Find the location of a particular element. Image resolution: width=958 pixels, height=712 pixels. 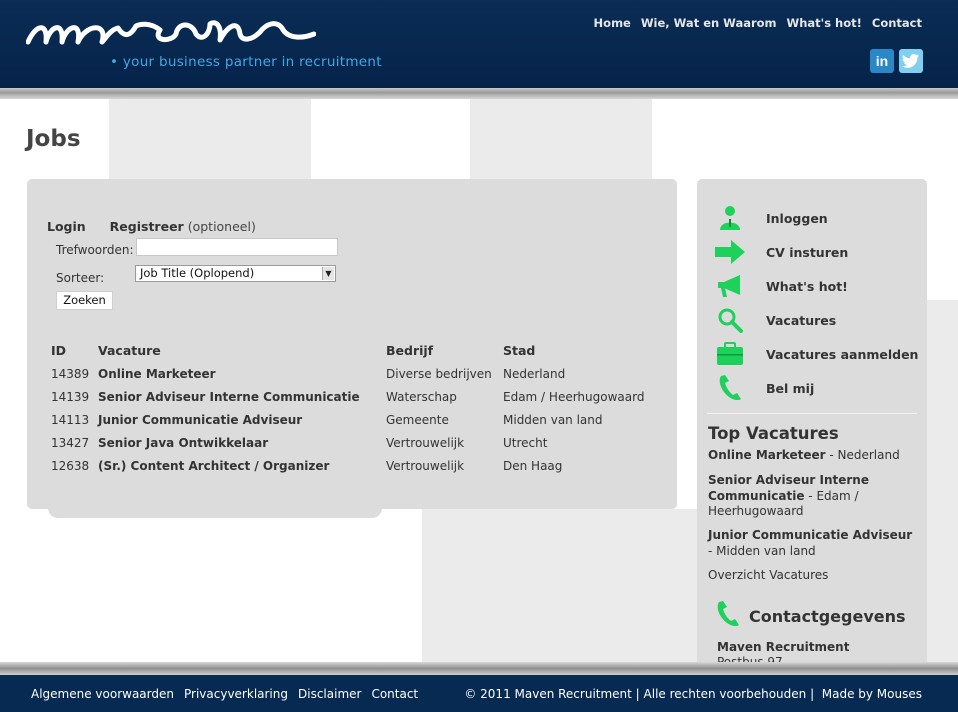

col-vacature: Vacature is located at coordinates (242, 350).